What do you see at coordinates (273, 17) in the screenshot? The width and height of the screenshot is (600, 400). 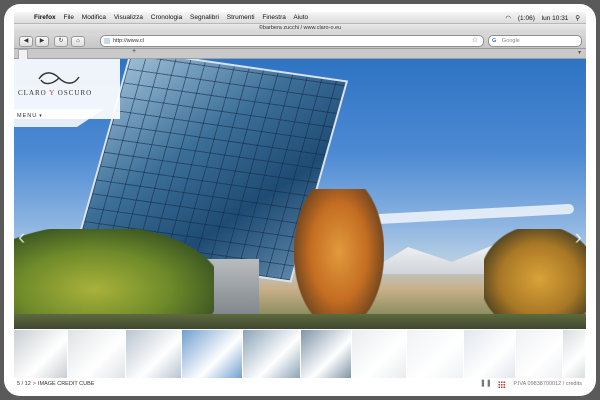 I see `menu-finestra: Finestra` at bounding box center [273, 17].